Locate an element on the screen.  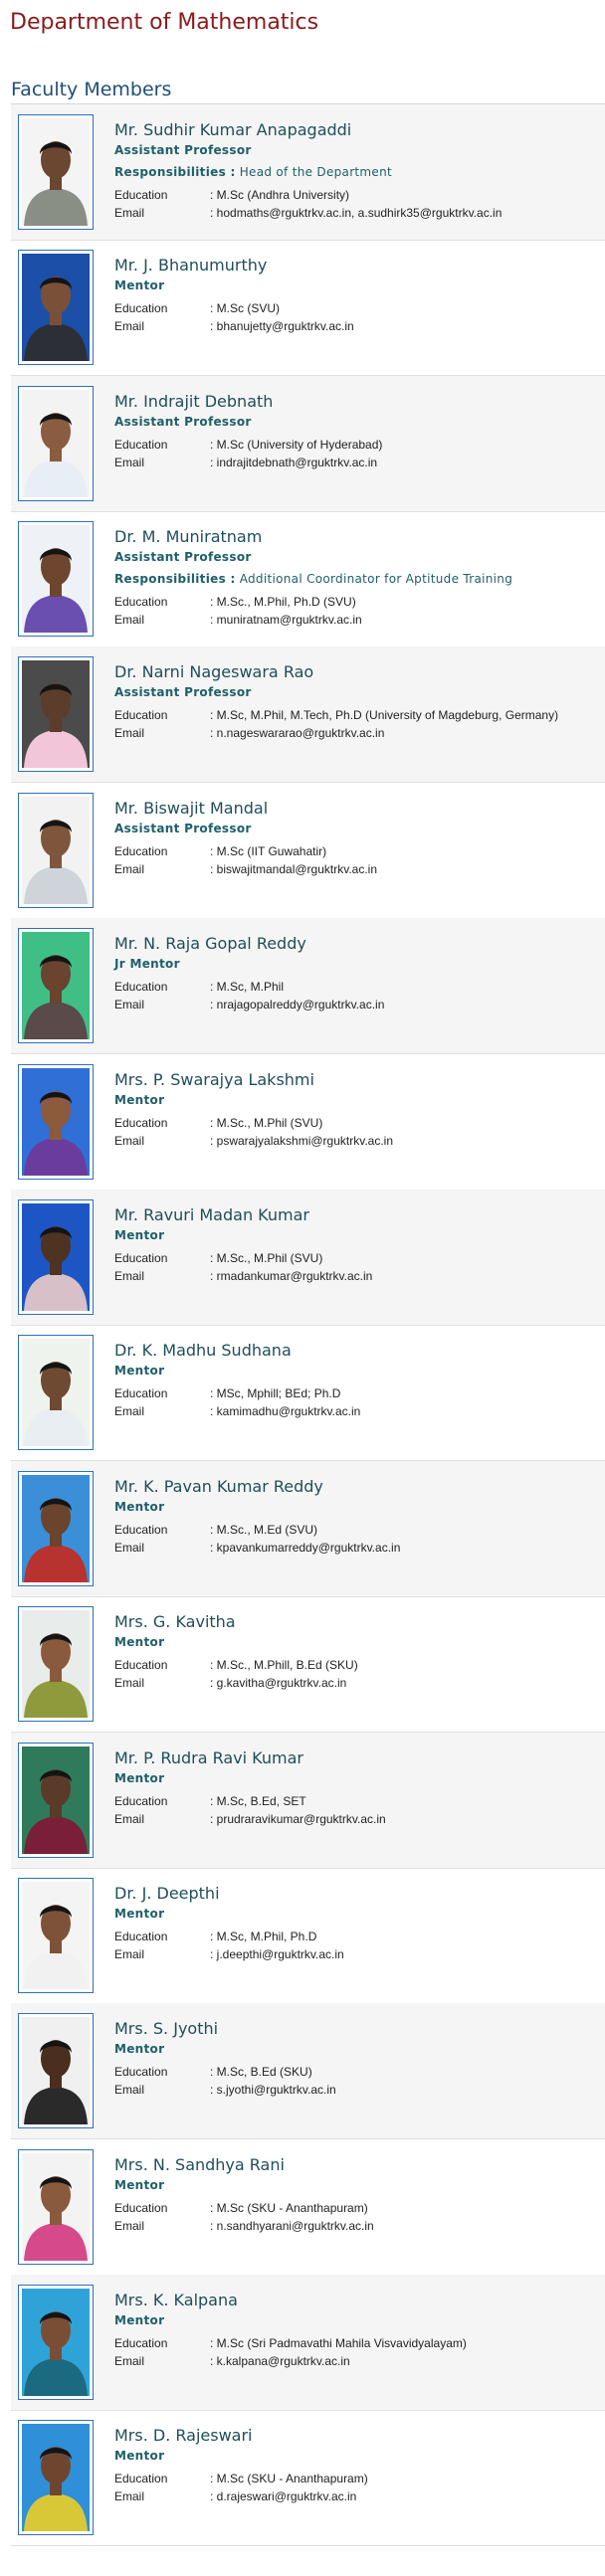
education-row: Education: M.Sc (SKU - Ananthapuram) is located at coordinates (358, 2208).